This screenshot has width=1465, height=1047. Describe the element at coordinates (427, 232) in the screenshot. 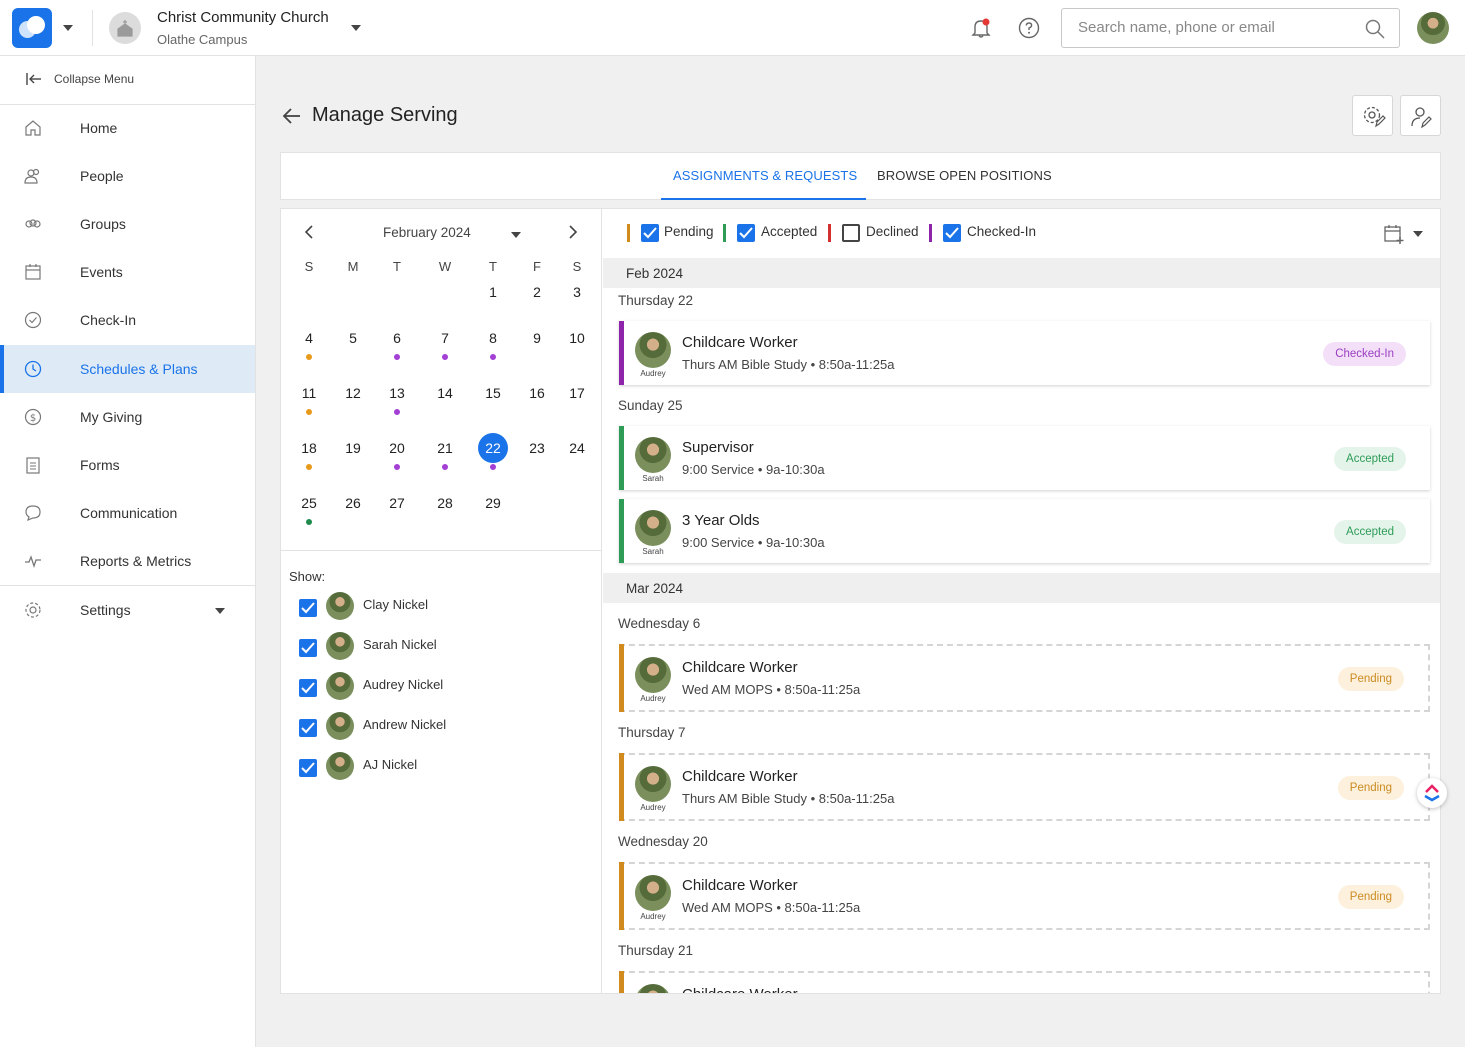

I see `calendar-month: February 2024` at that location.